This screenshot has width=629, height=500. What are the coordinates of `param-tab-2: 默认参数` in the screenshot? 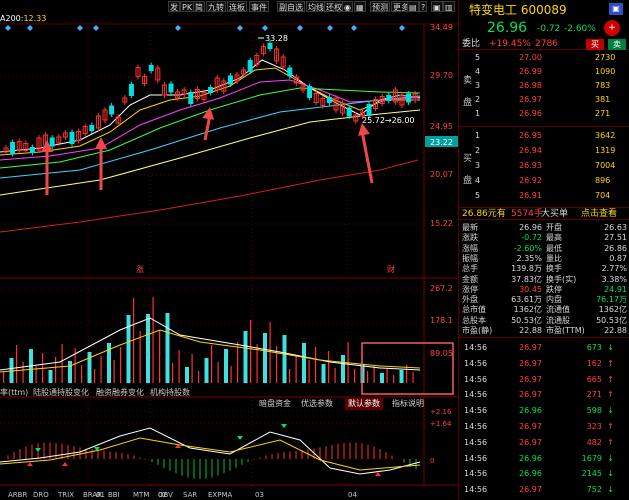 It's located at (364, 404).